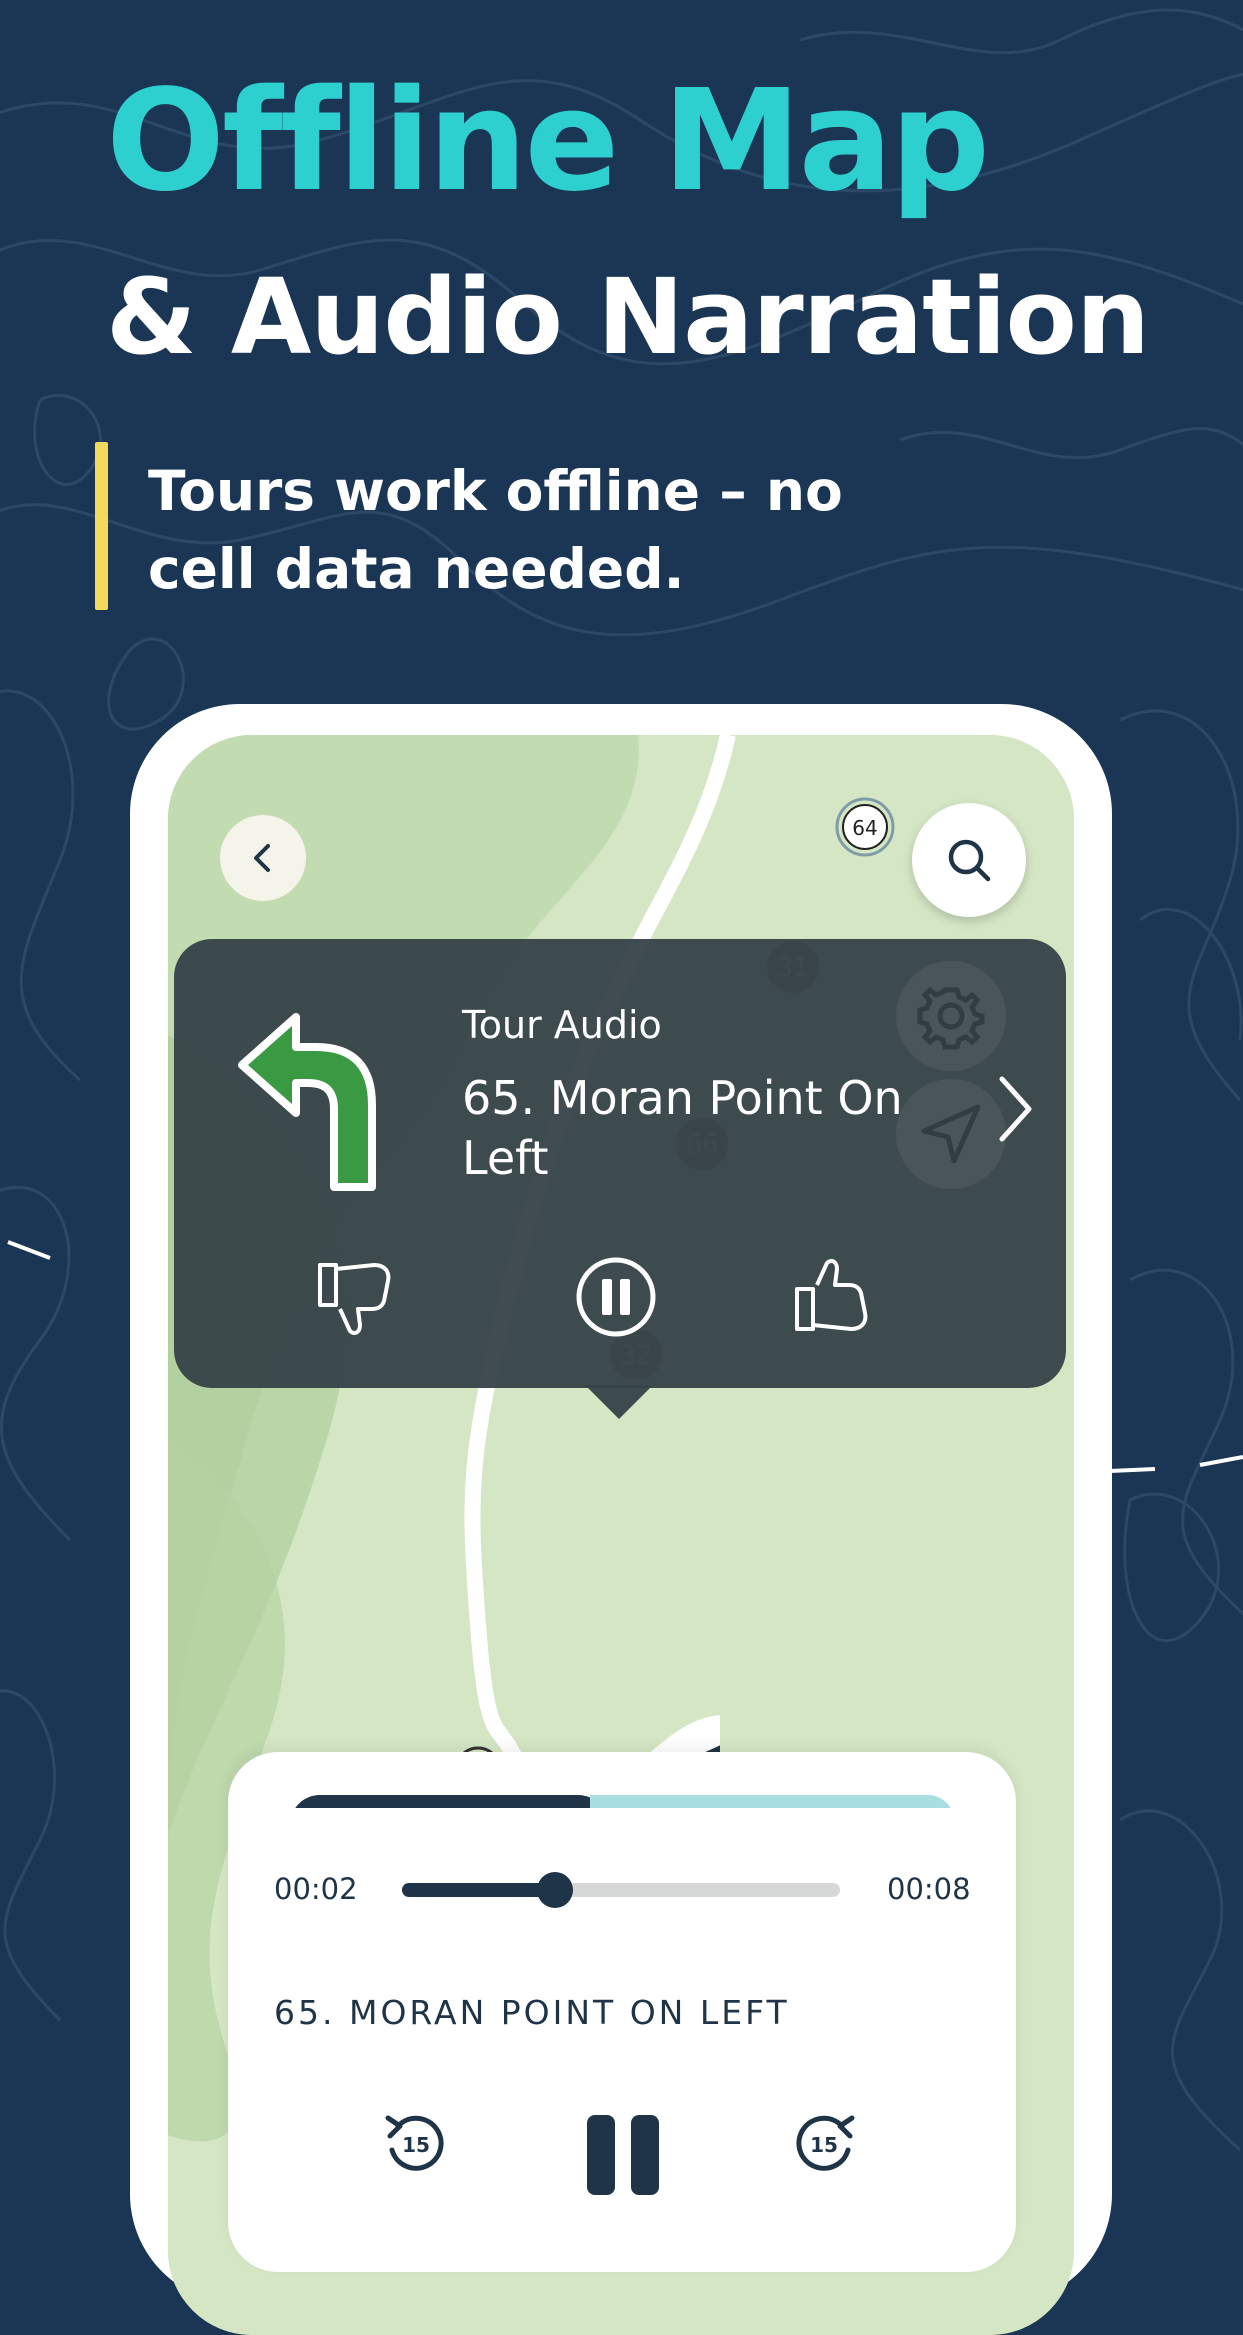  What do you see at coordinates (682, 1128) in the screenshot?
I see `popup-stop-title: 65. Moran Point On Left` at bounding box center [682, 1128].